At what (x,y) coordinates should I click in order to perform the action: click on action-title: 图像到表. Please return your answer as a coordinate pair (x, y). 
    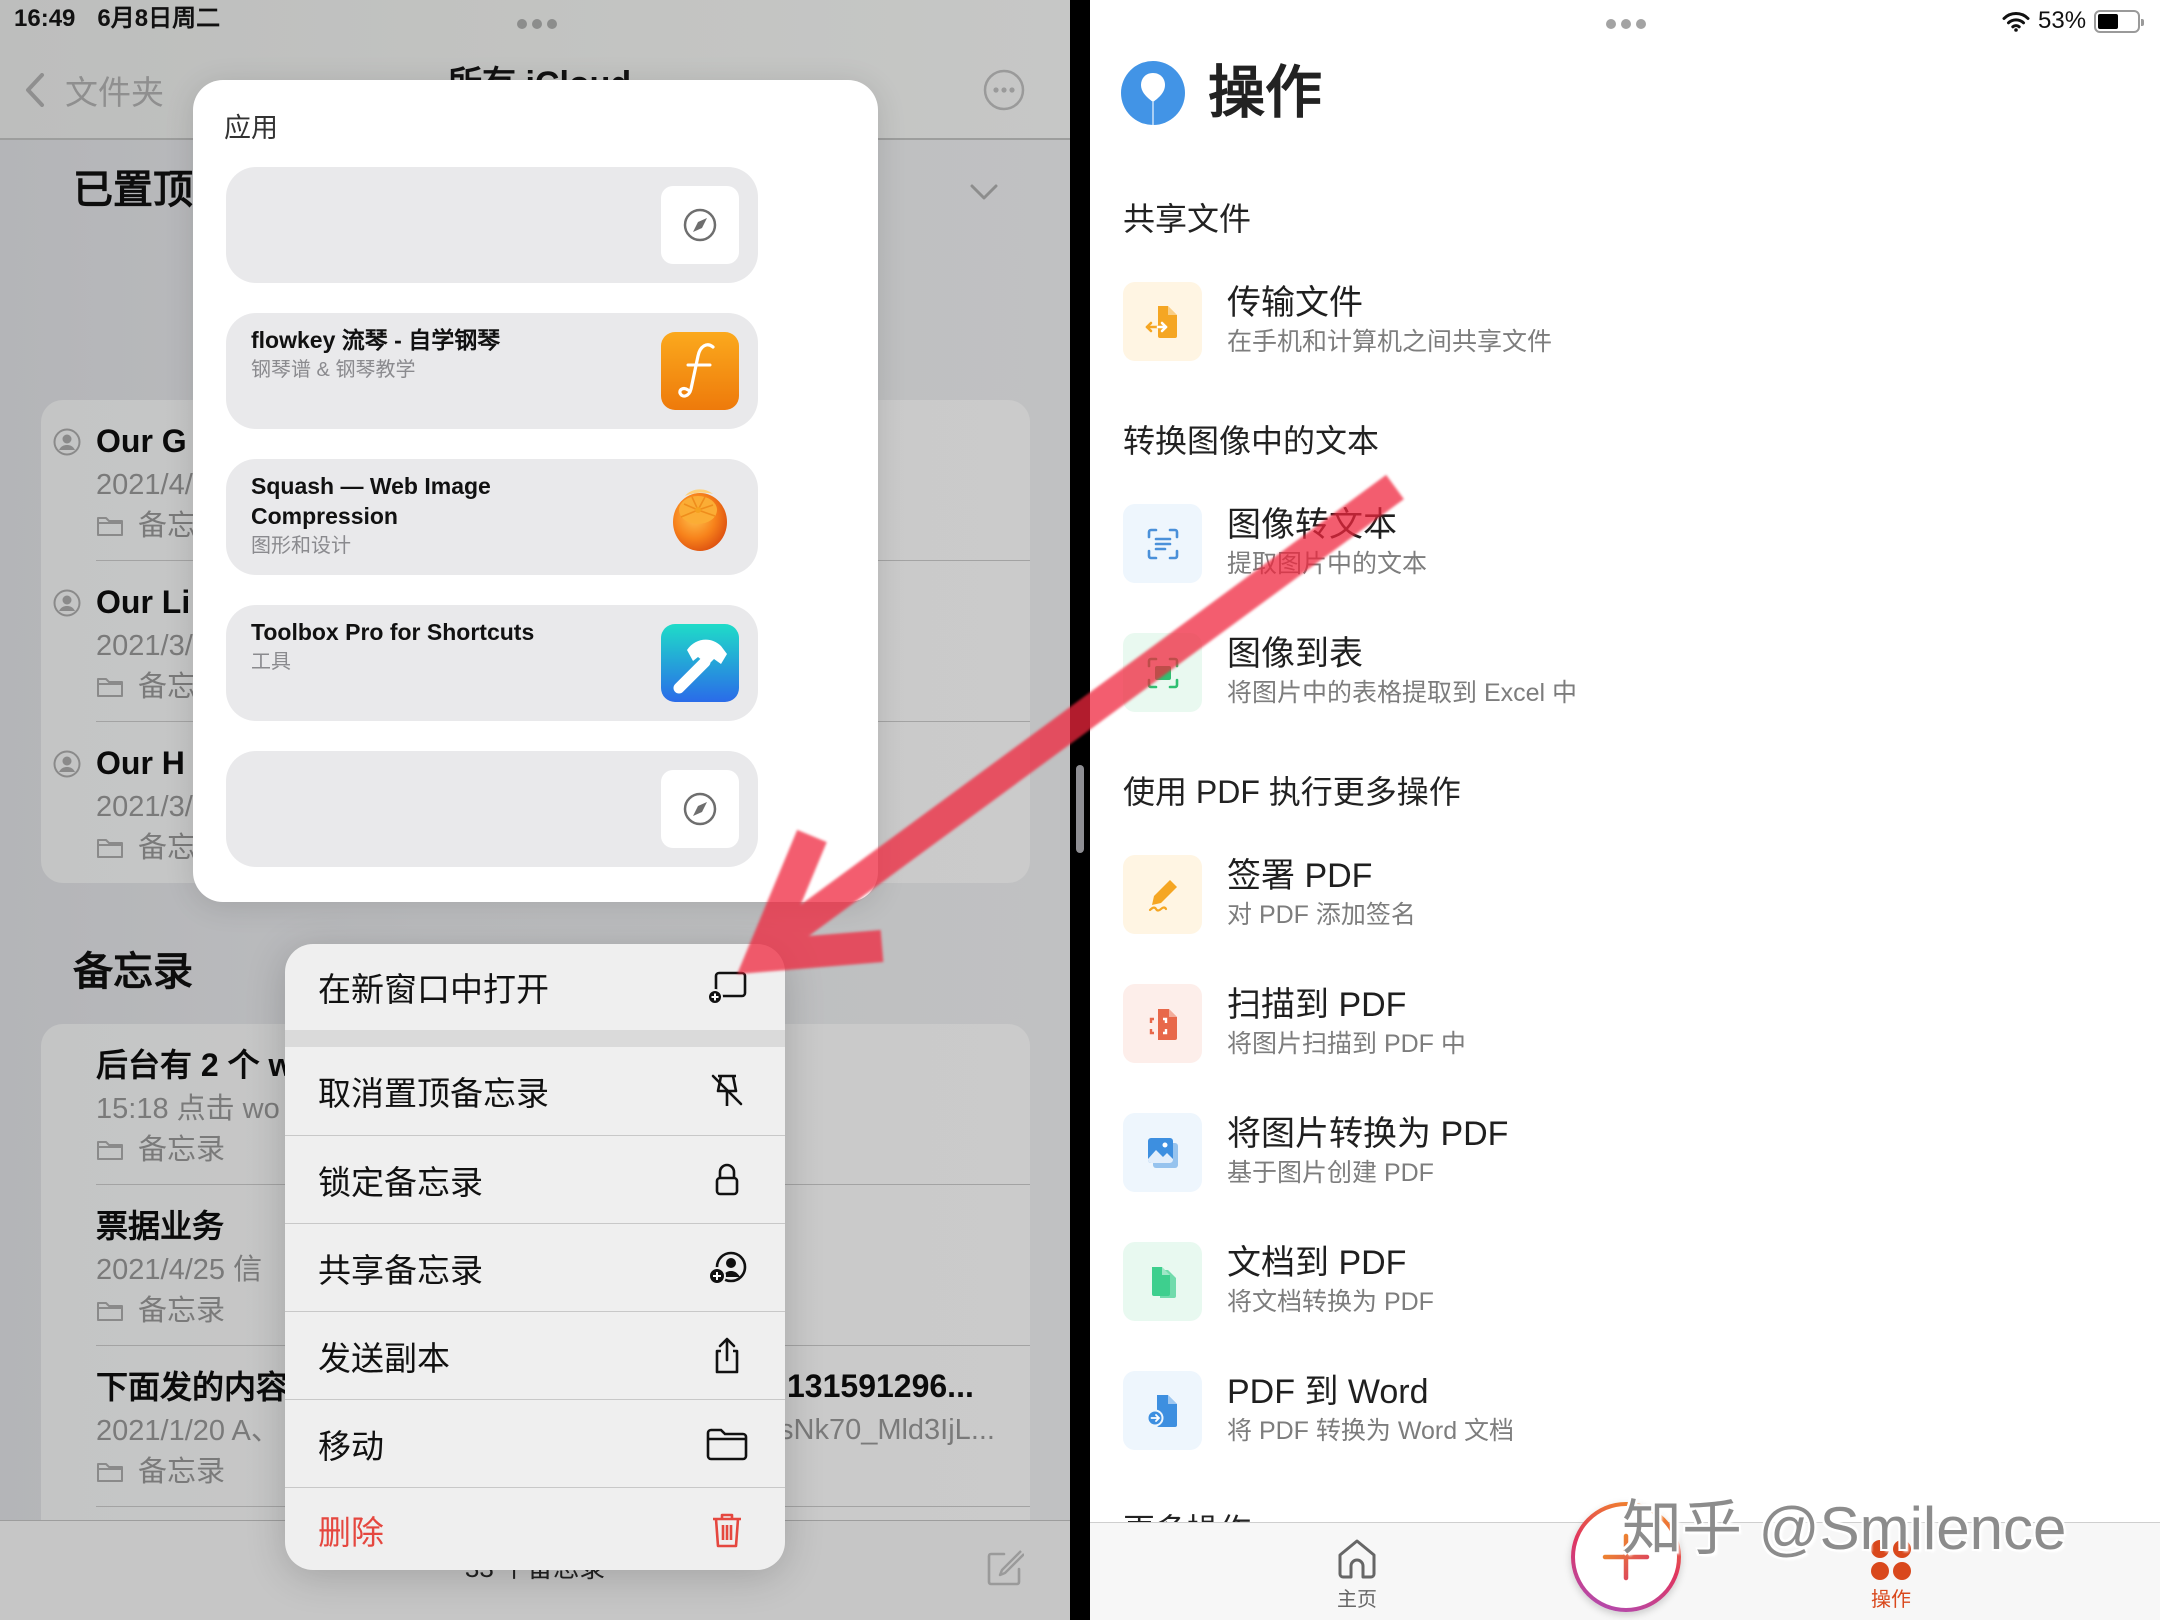
    Looking at the image, I should click on (1295, 654).